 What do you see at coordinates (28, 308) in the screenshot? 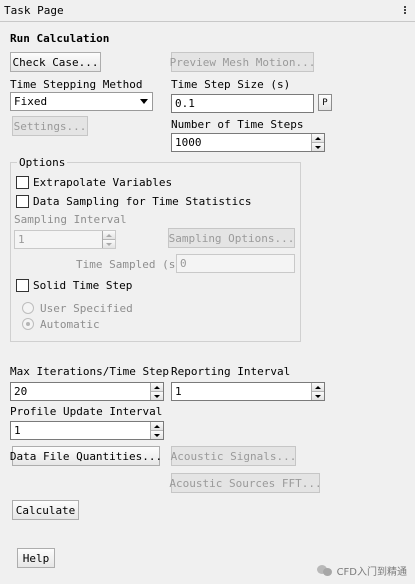
I see `user-specified-radio` at bounding box center [28, 308].